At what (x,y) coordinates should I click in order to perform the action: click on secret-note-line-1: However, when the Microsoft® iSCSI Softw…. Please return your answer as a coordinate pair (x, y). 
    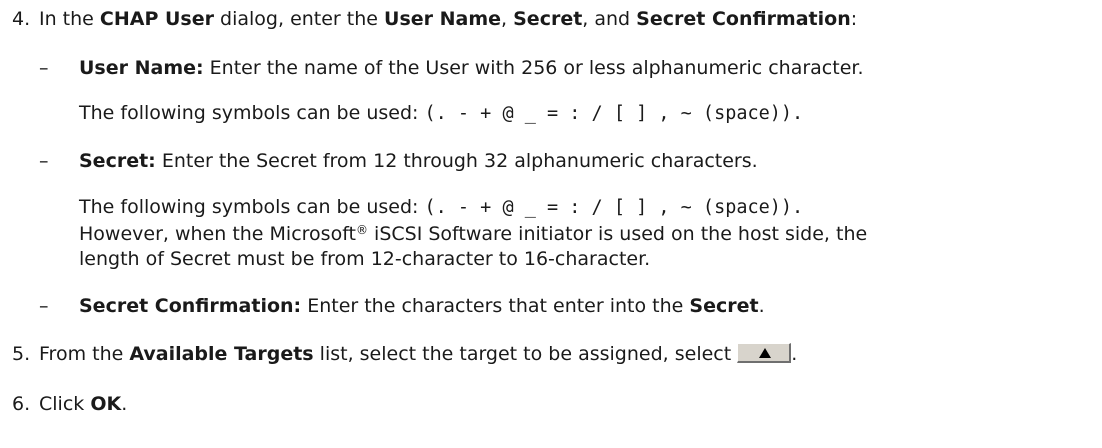
    Looking at the image, I should click on (473, 234).